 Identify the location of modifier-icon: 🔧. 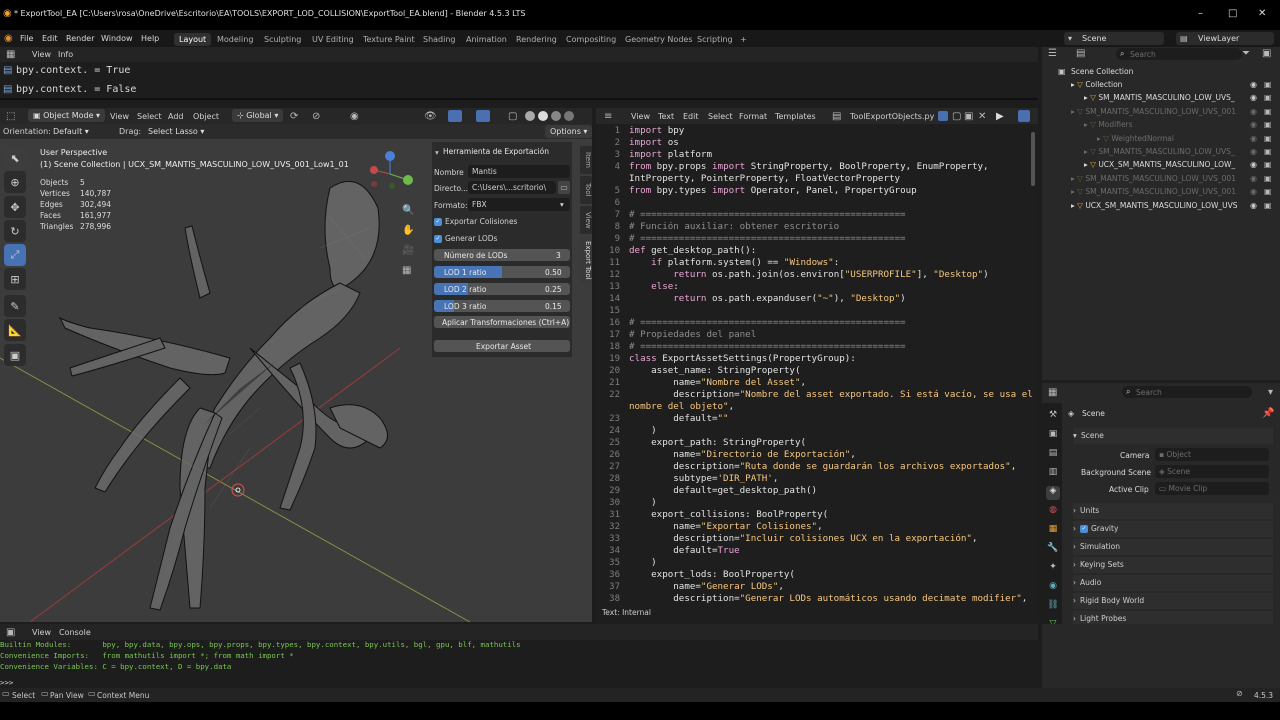
(1053, 550).